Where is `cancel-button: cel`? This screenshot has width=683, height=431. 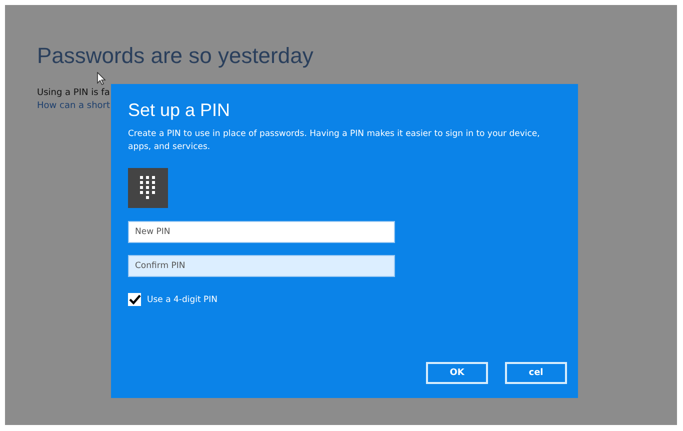
cancel-button: cel is located at coordinates (536, 373).